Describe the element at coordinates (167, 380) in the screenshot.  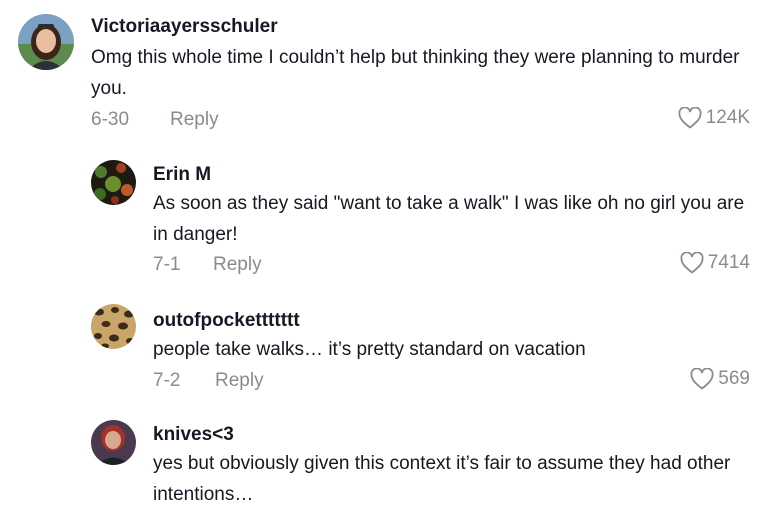
I see `comment-date: 7-2` at that location.